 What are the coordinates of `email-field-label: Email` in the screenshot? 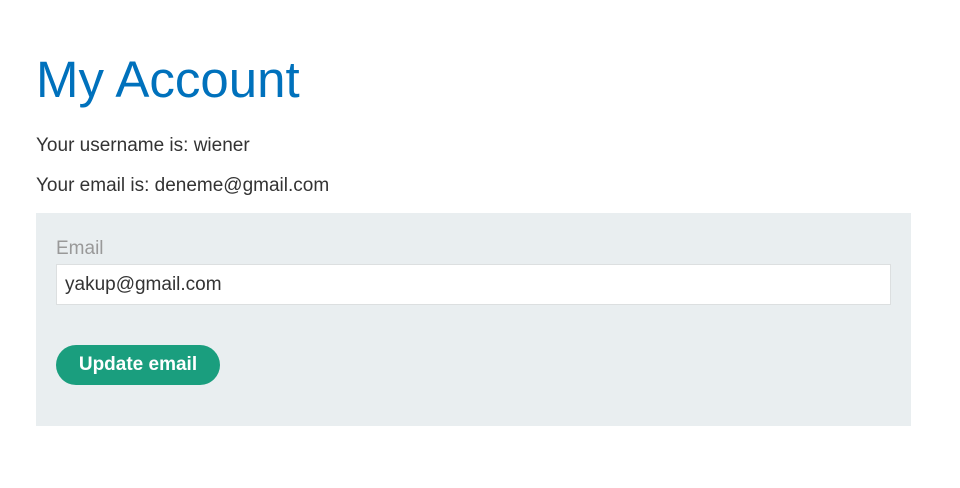 It's located at (80, 248).